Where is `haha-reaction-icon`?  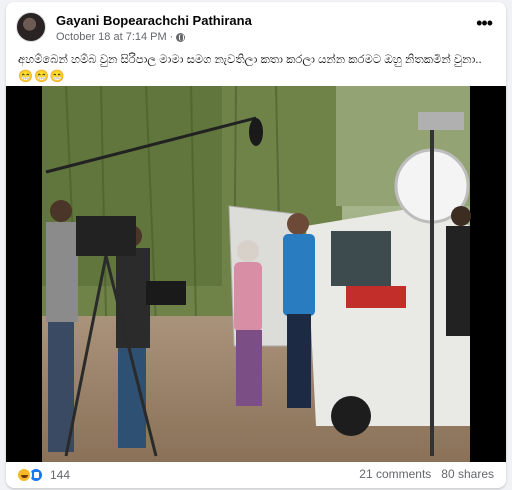
haha-reaction-icon is located at coordinates (24, 475).